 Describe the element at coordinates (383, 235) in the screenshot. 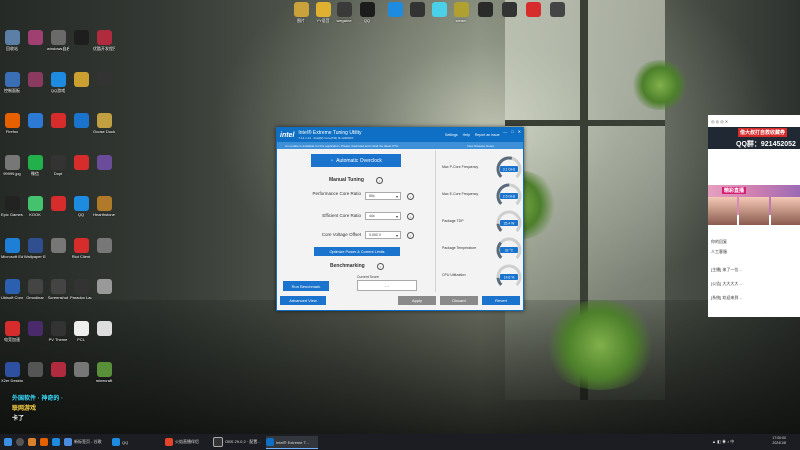

I see `voltage-offset-select: 0.000 V ▾` at that location.